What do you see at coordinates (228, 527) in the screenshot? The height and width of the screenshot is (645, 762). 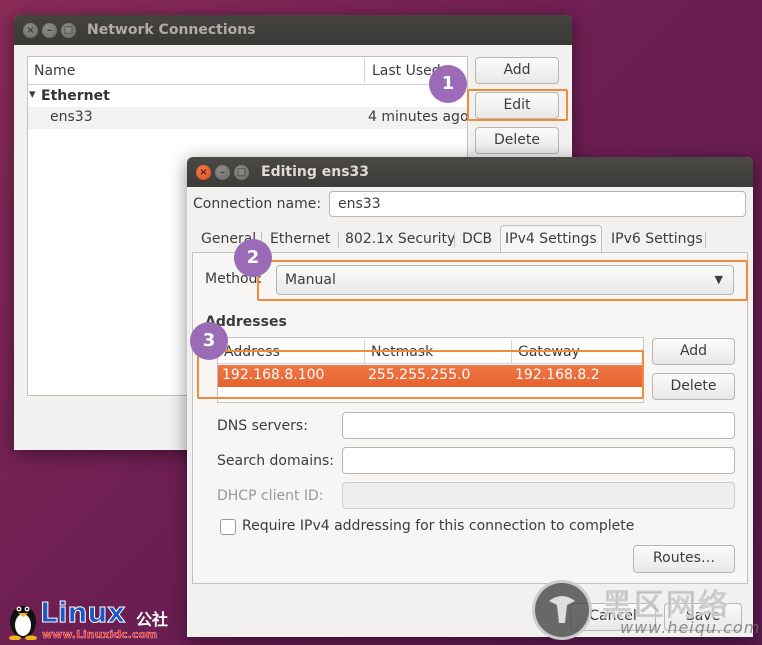 I see `require-ipv4-checkbox` at bounding box center [228, 527].